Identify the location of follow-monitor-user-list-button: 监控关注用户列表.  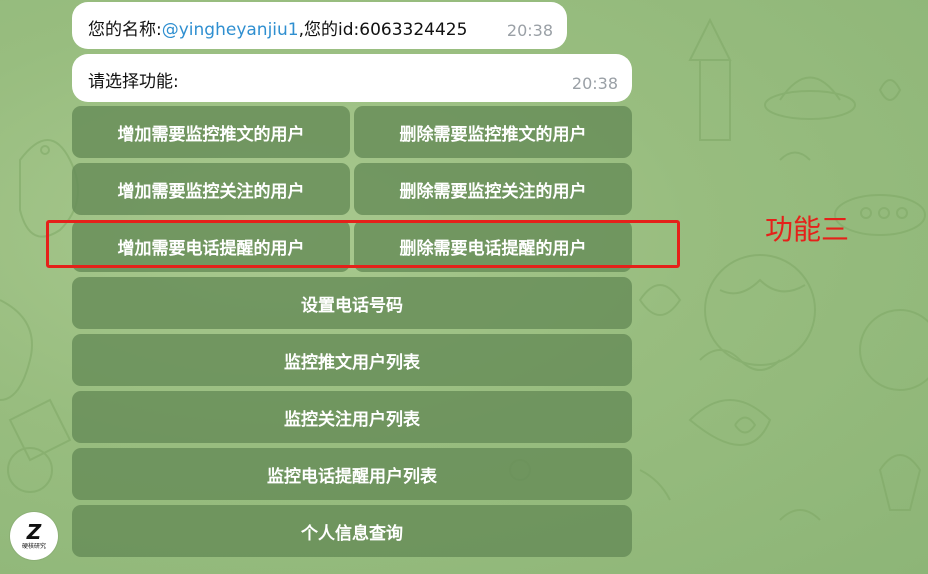
(352, 417).